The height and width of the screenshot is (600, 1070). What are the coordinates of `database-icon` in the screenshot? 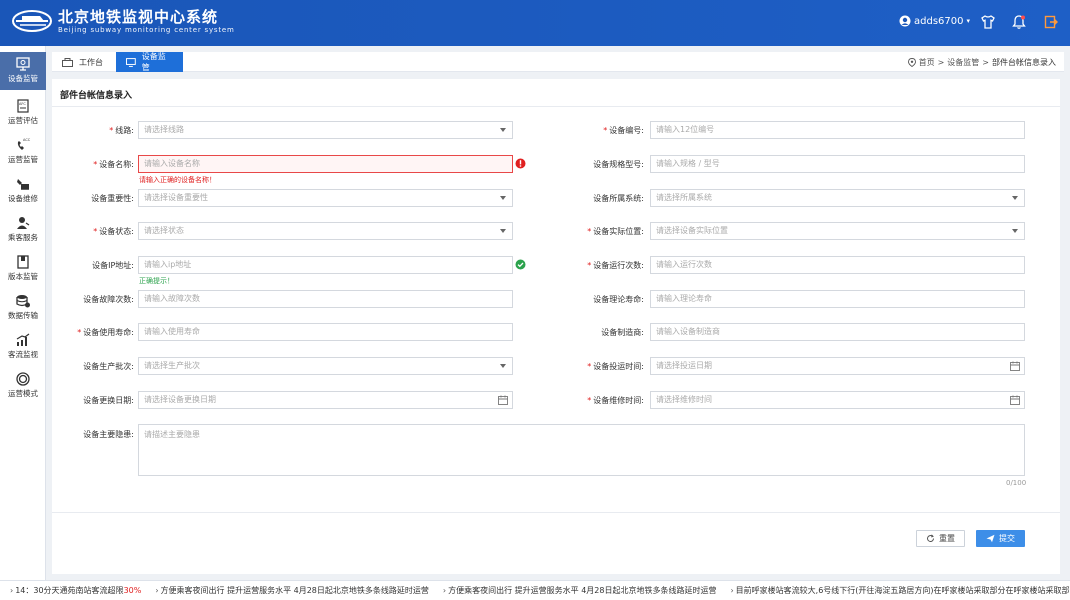 It's located at (23, 301).